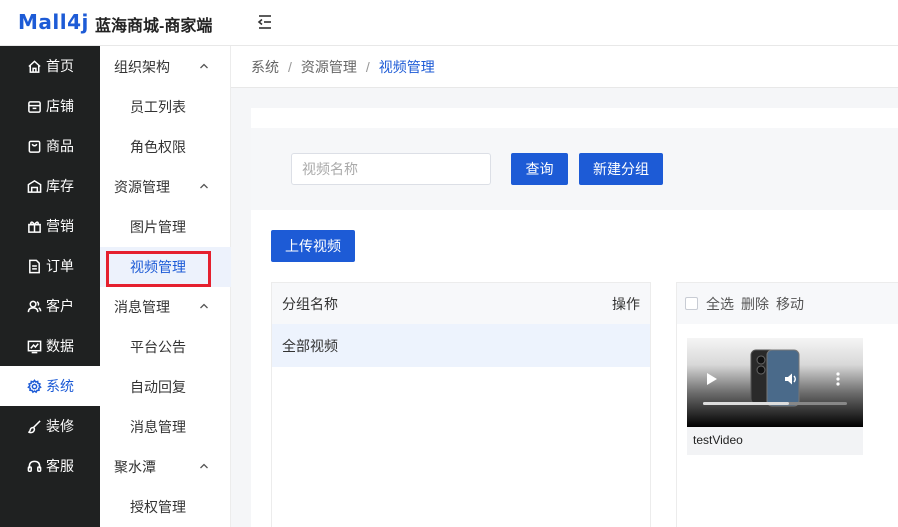  What do you see at coordinates (60, 66) in the screenshot?
I see `sidebar-item-label: 首页` at bounding box center [60, 66].